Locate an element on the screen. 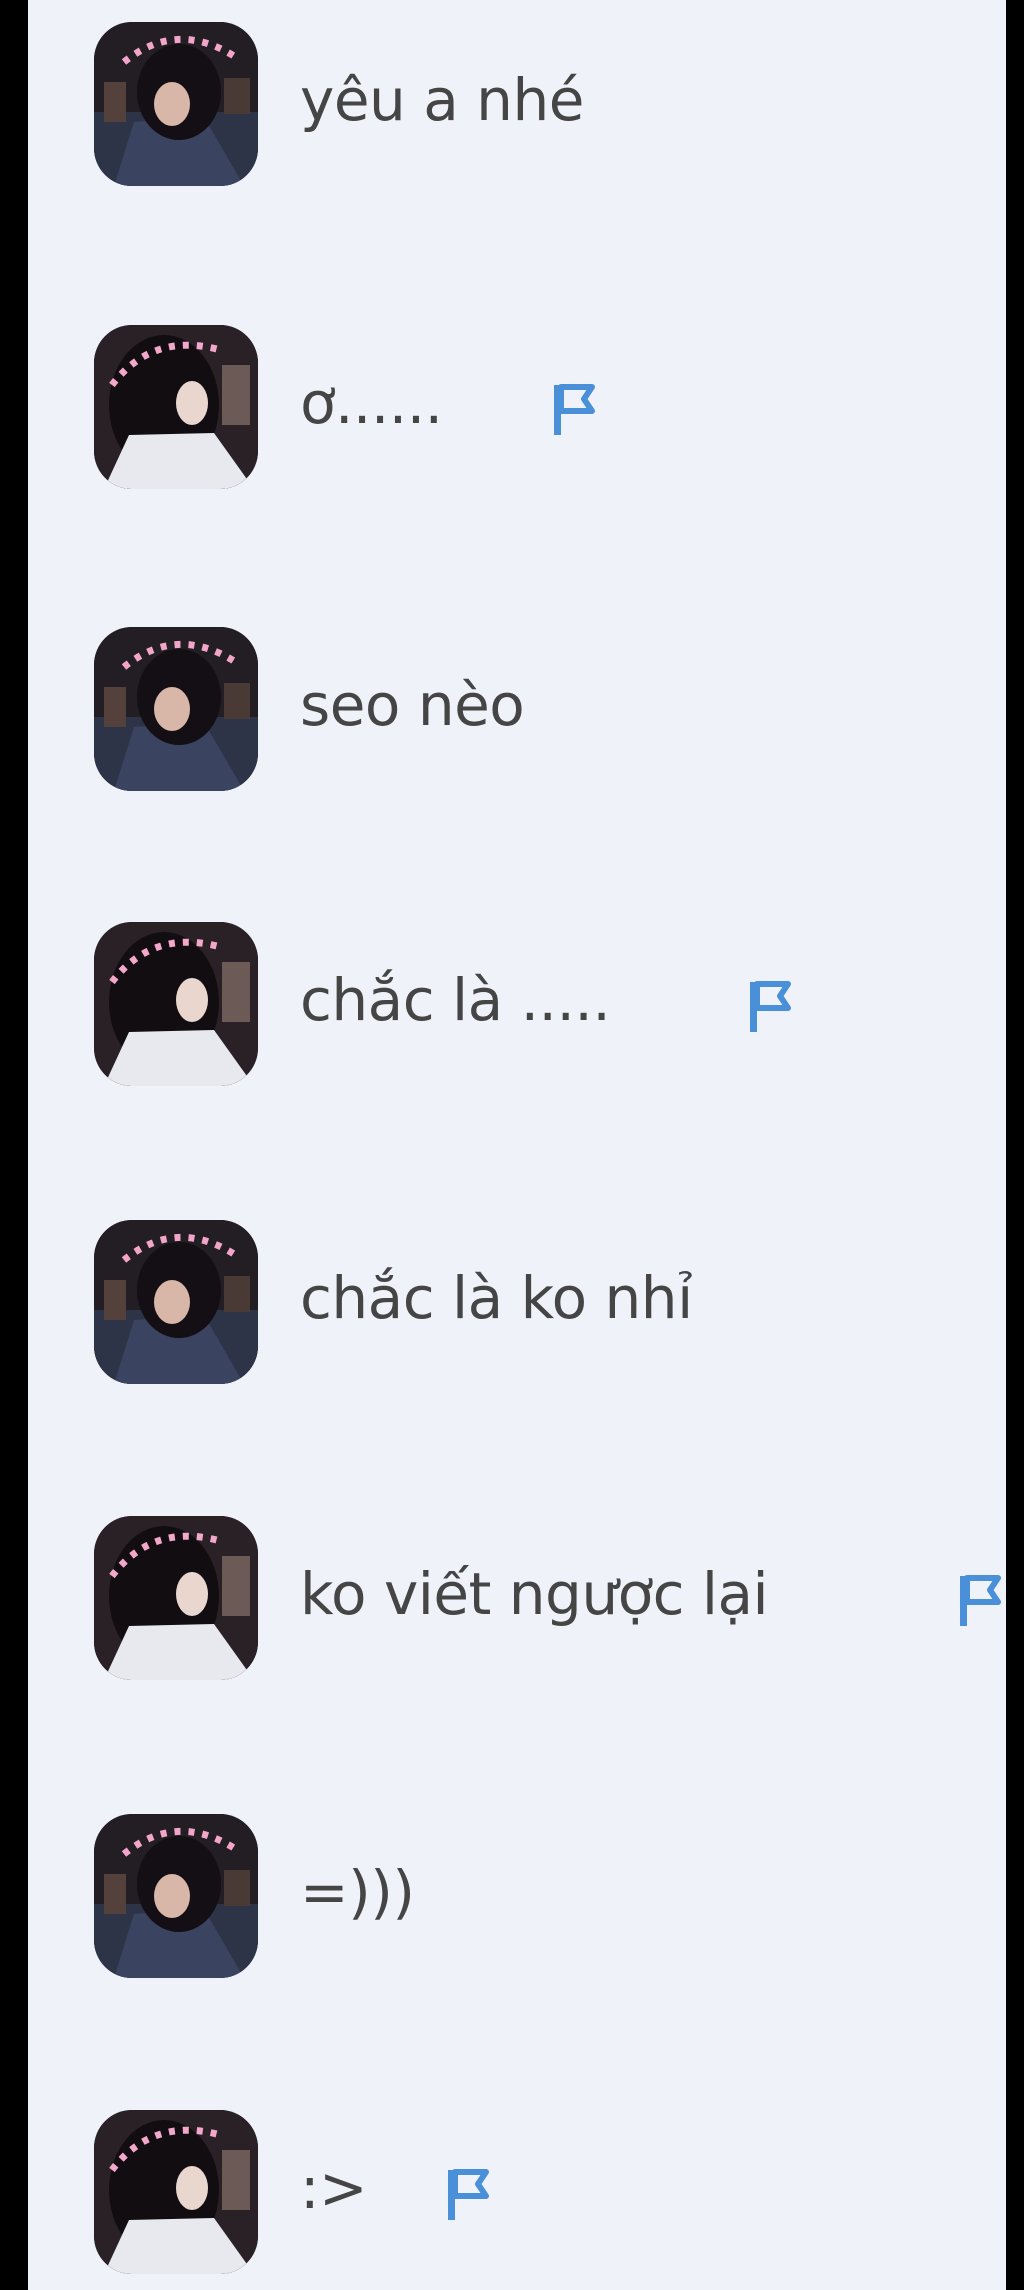 This screenshot has width=1024, height=2290. message-row-7: =))) is located at coordinates (544, 1896).